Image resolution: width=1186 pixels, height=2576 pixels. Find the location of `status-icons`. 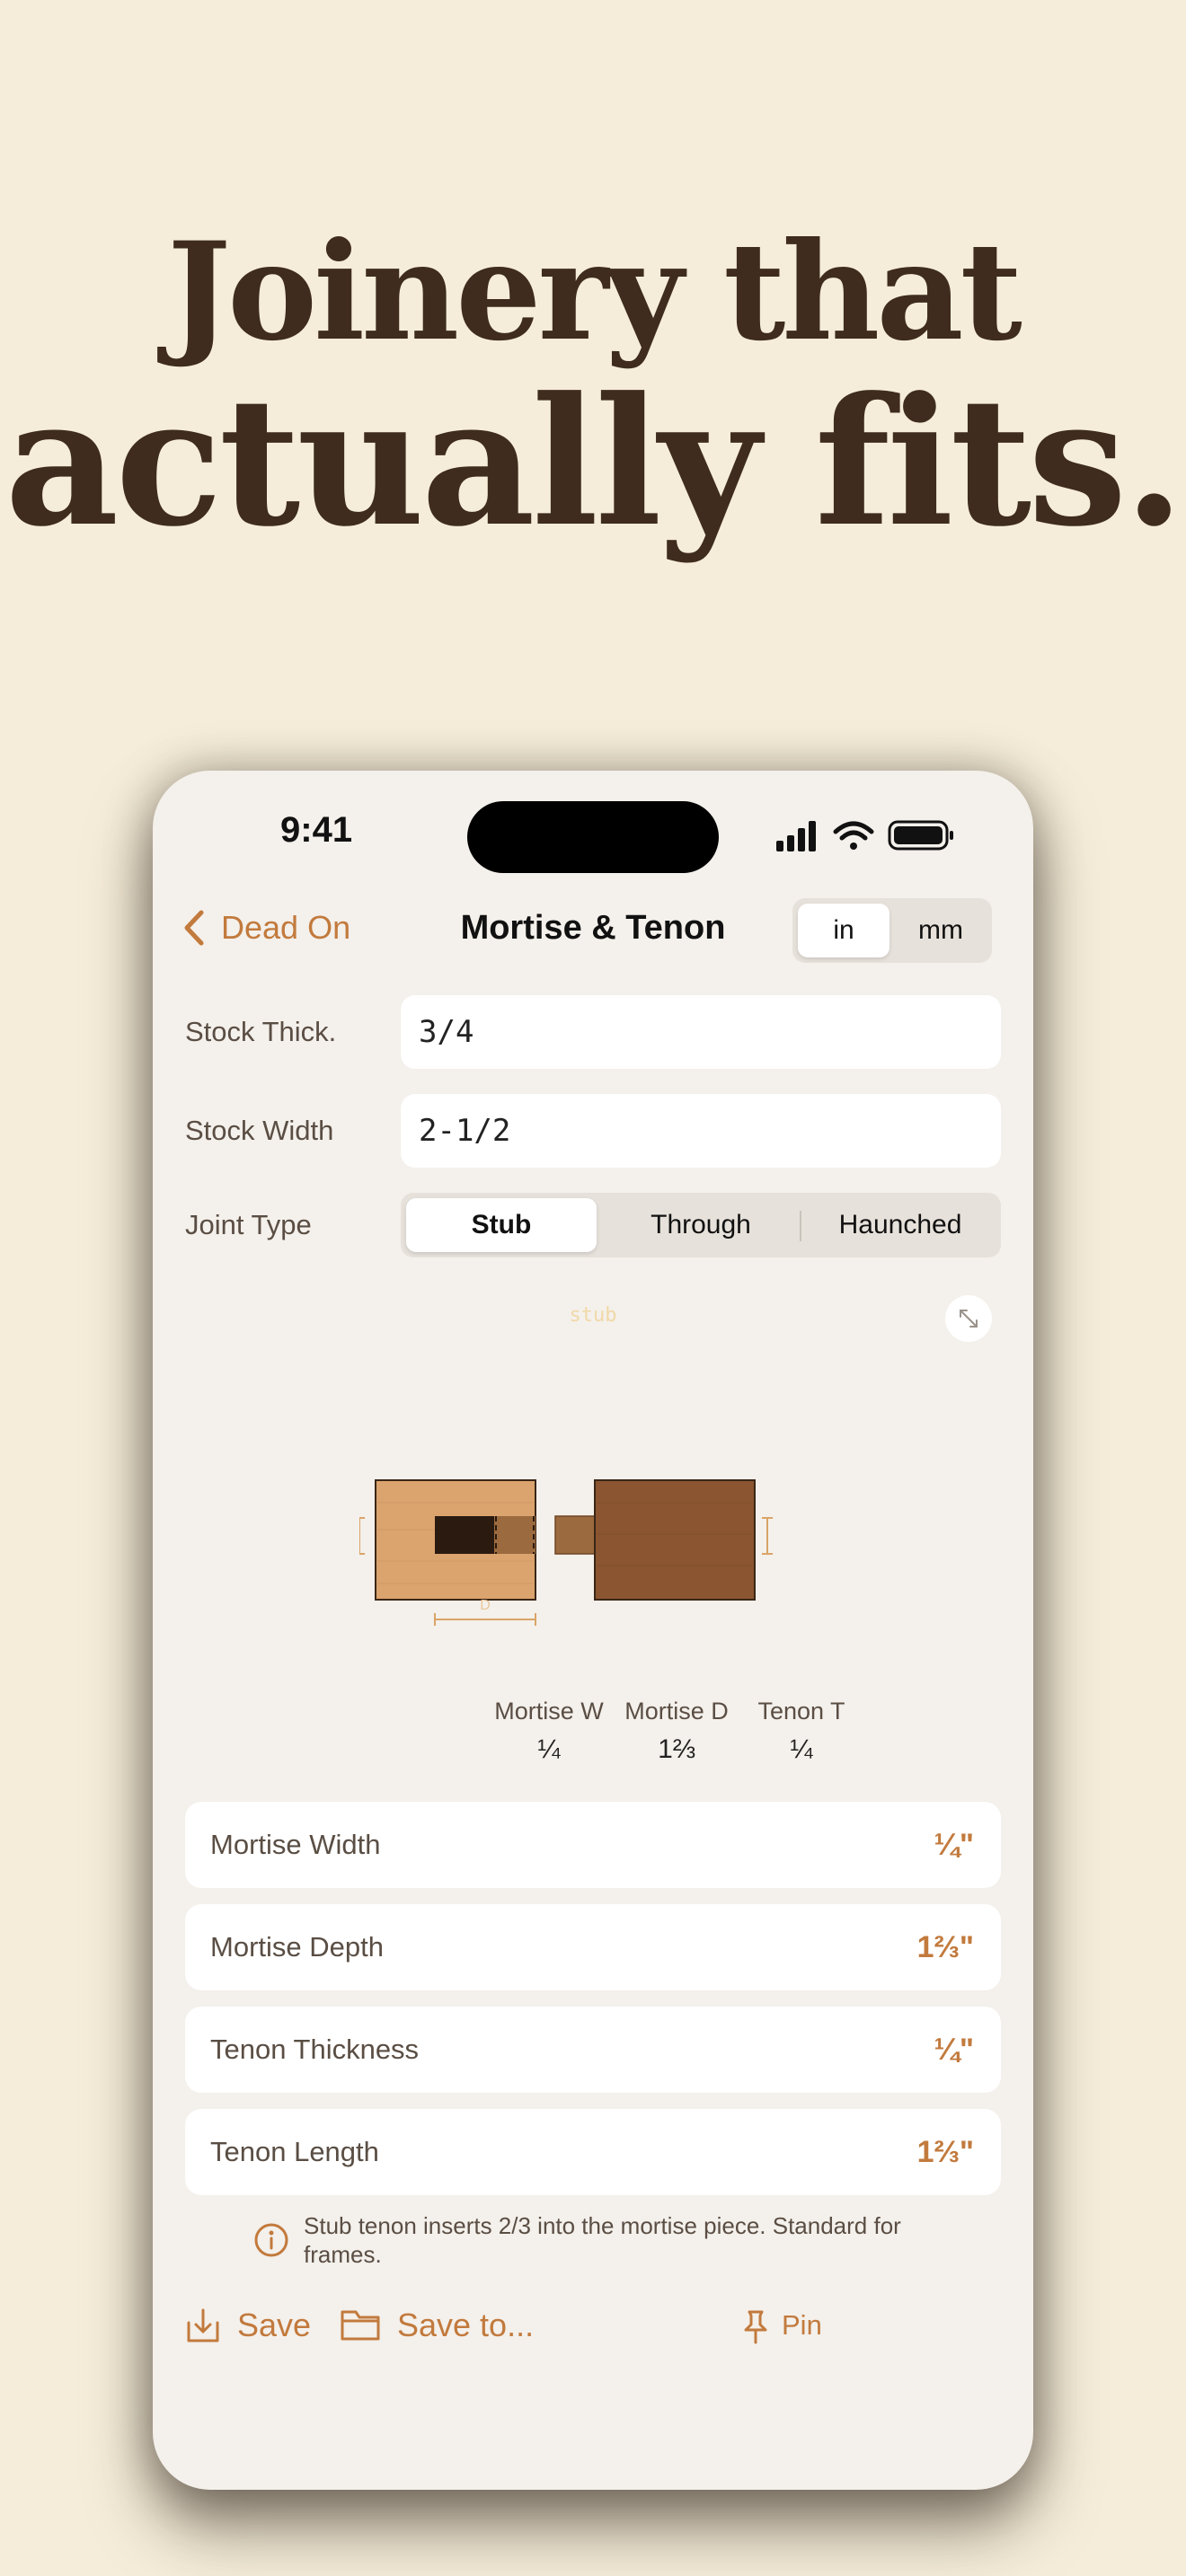

status-icons is located at coordinates (864, 835).